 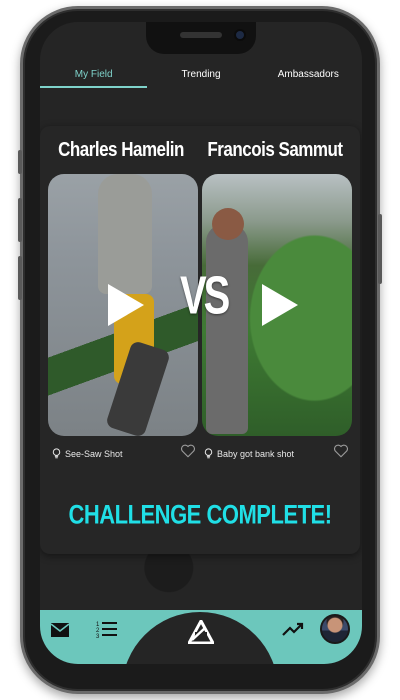 I want to click on player1-video, so click(x=123, y=305).